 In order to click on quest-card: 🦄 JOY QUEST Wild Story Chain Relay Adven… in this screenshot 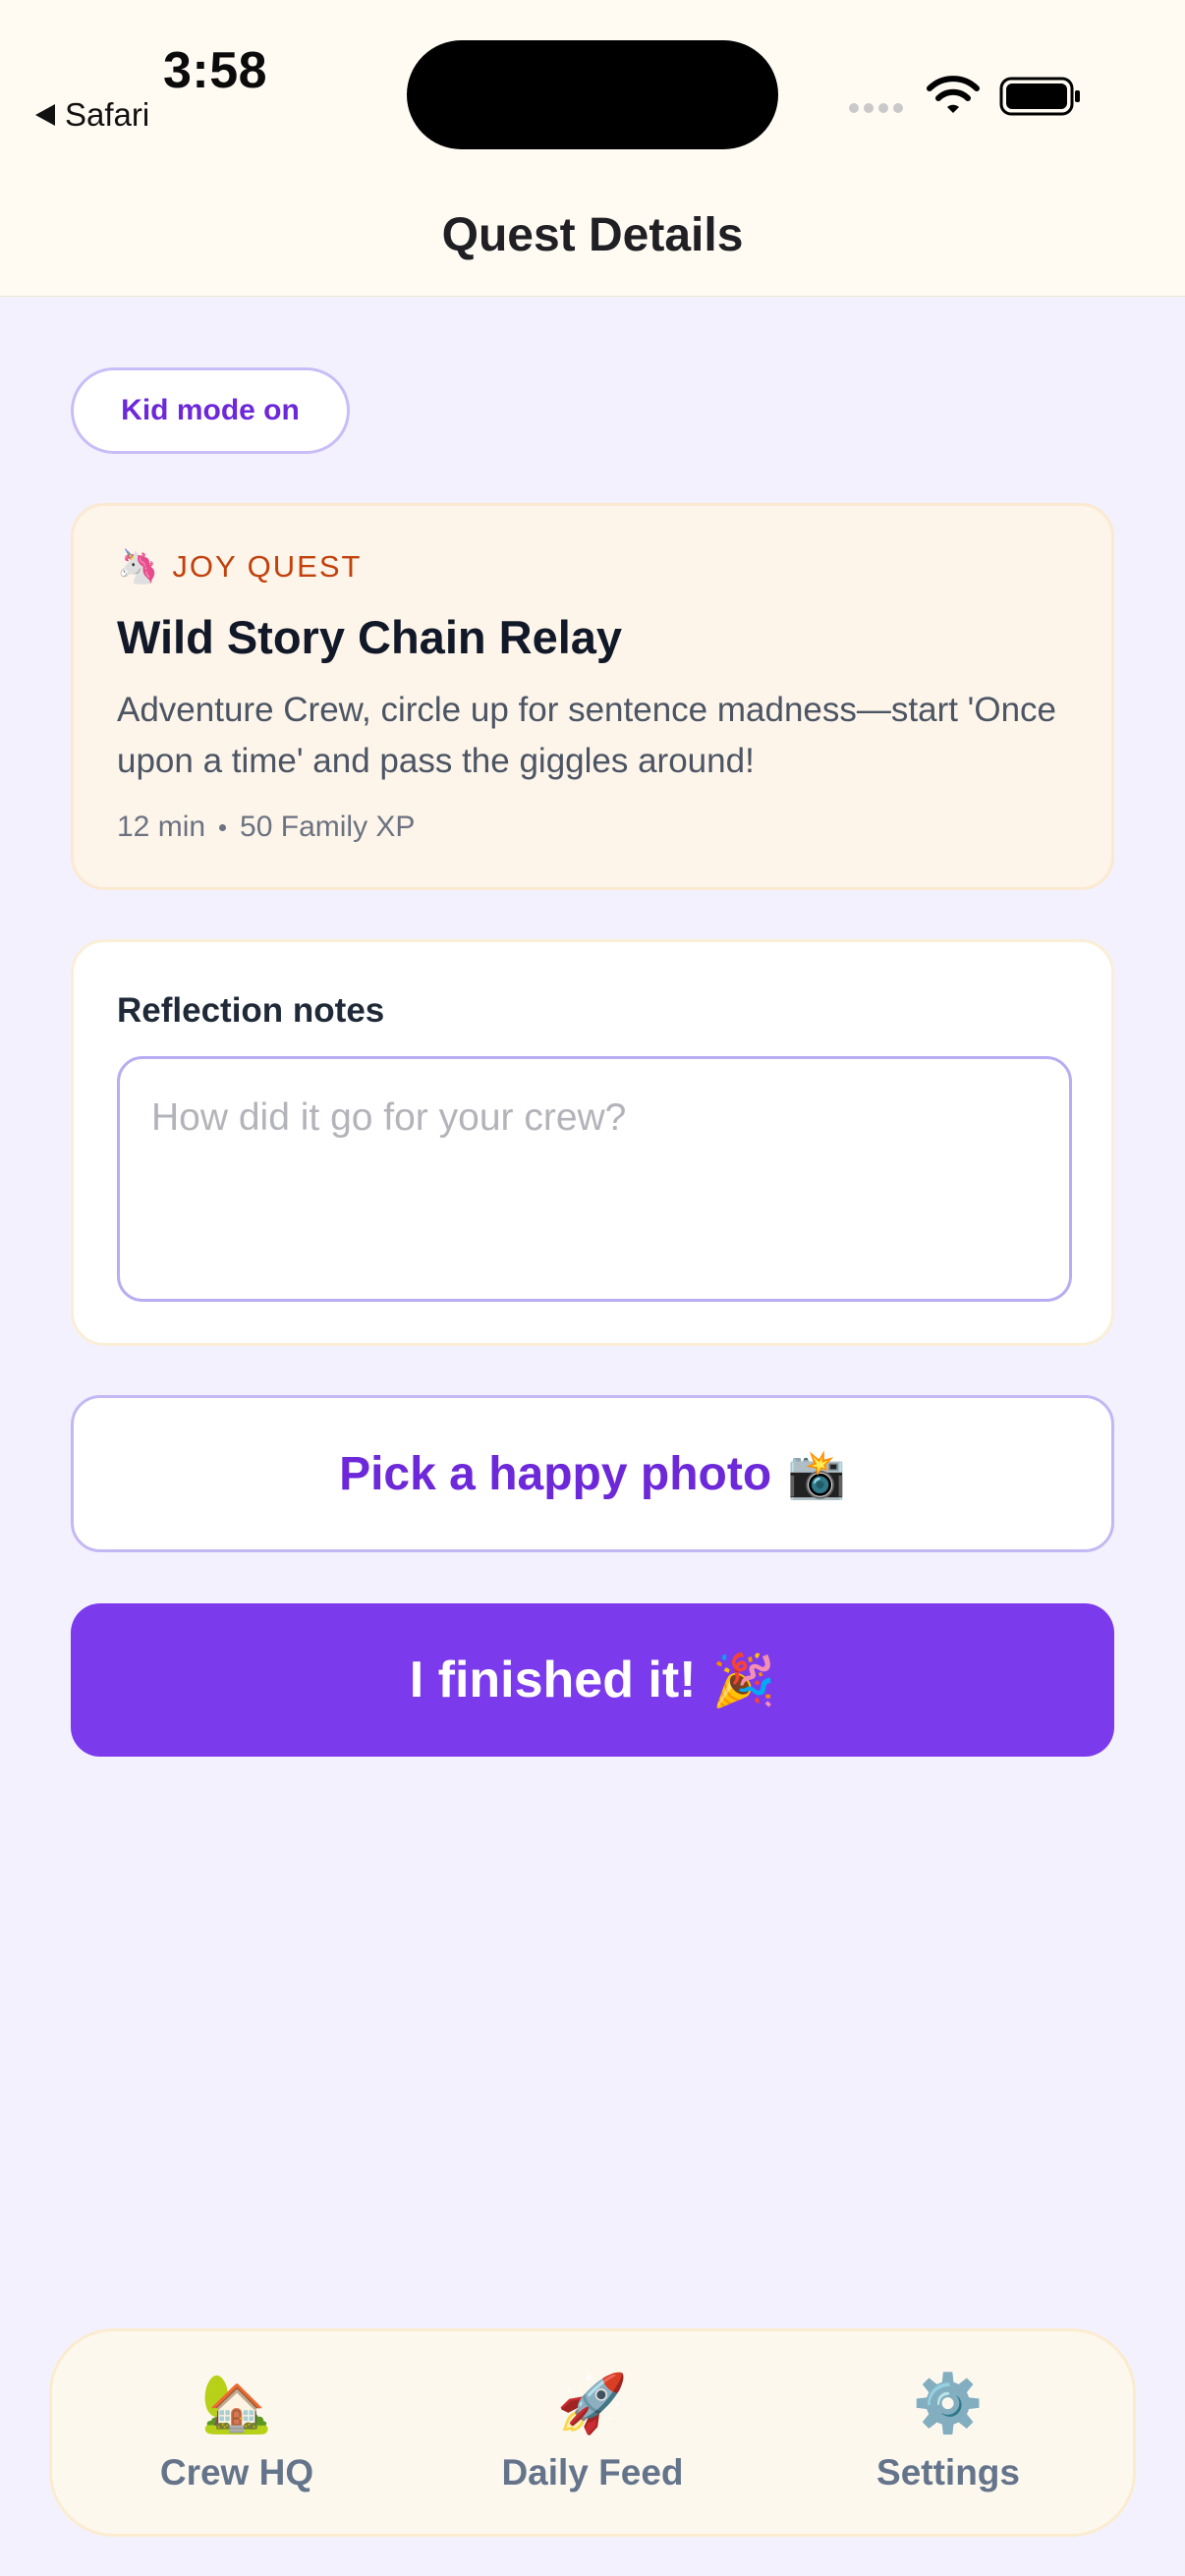, I will do `click(592, 696)`.